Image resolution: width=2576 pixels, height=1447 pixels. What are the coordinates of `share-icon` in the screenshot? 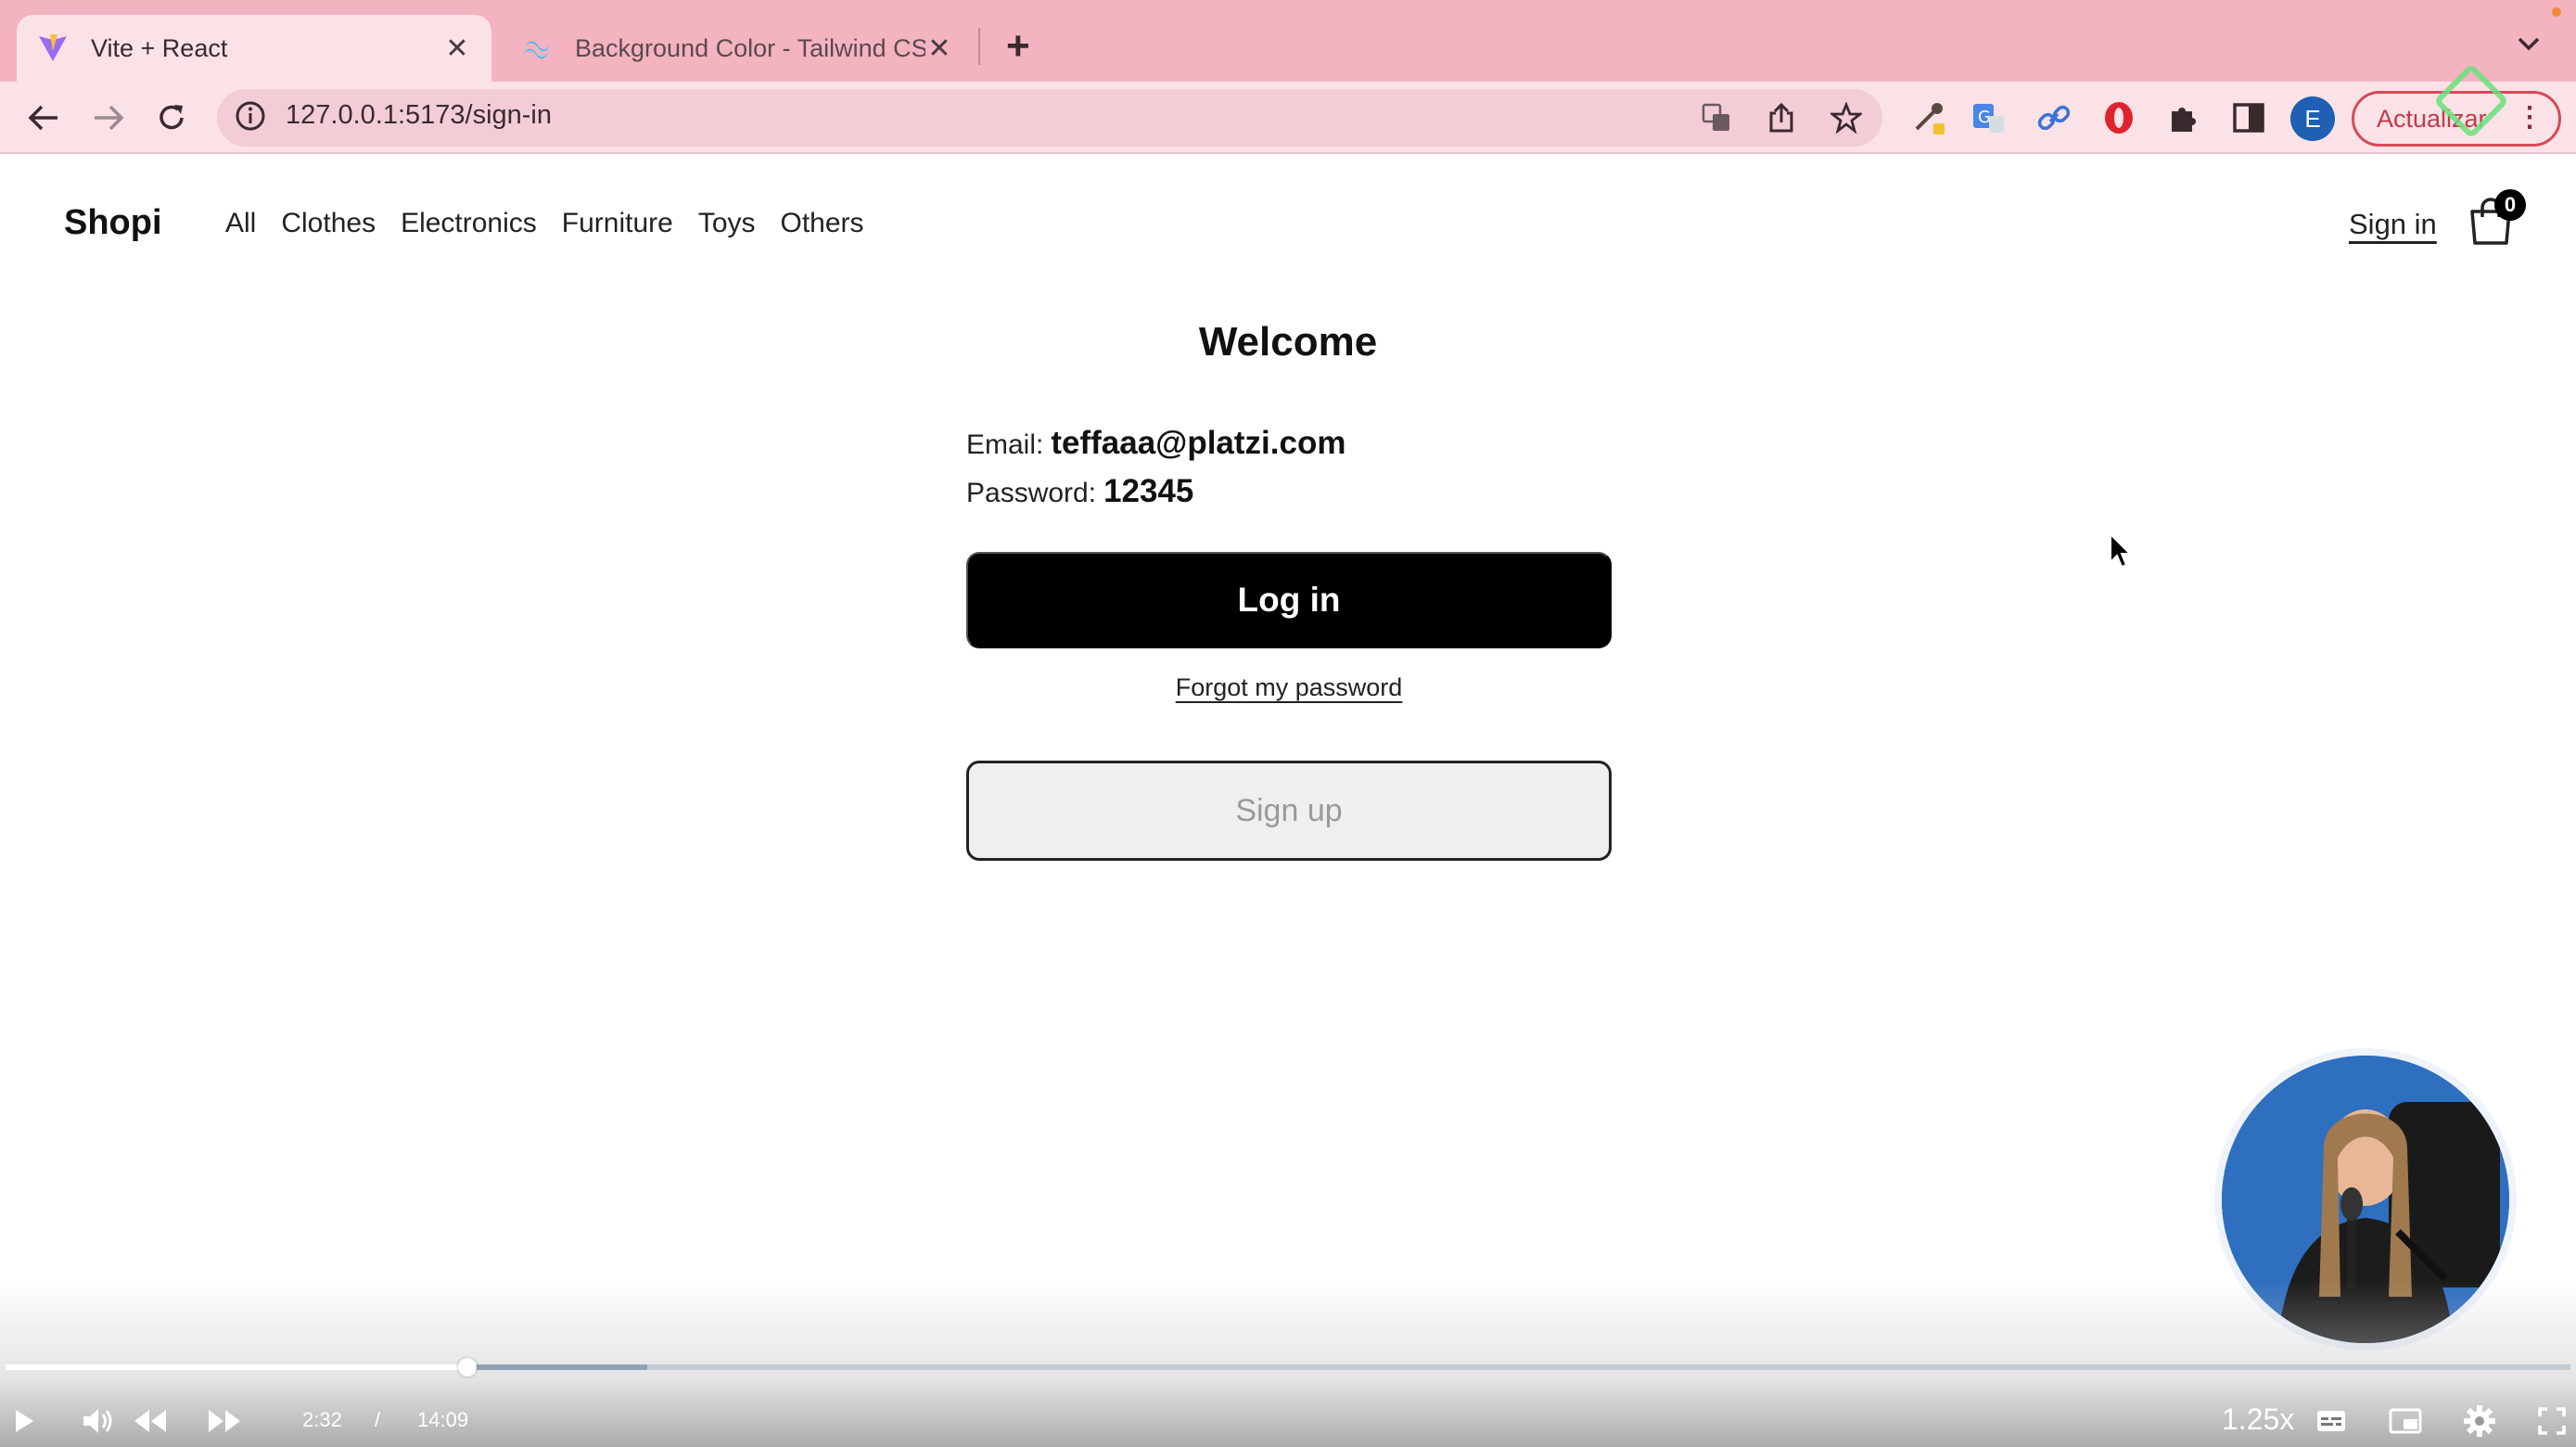 It's located at (1781, 117).